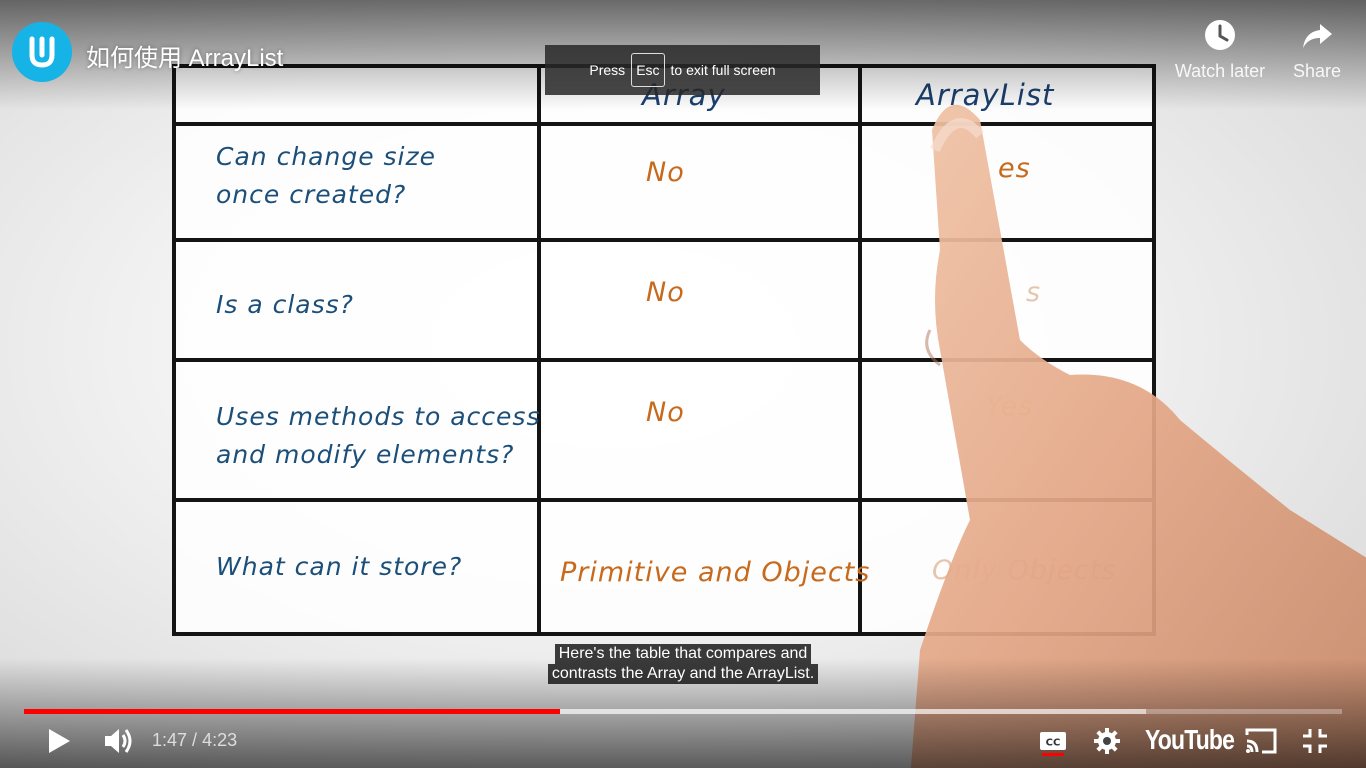 The width and height of the screenshot is (1366, 768). I want to click on udacity-logo-icon, so click(42, 52).